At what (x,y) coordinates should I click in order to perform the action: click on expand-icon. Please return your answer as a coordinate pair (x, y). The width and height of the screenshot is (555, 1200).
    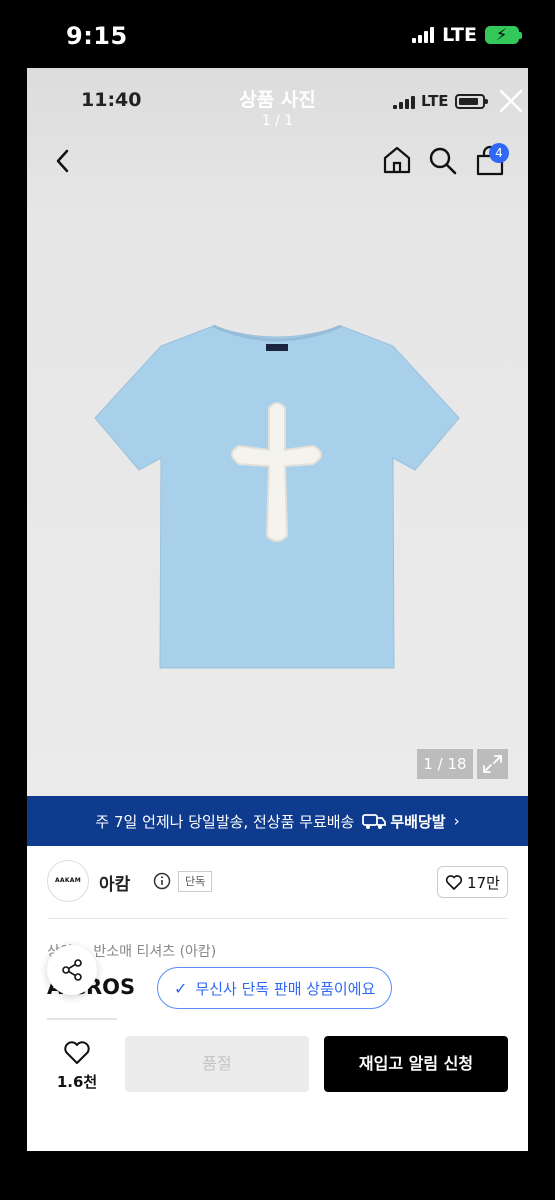
    Looking at the image, I should click on (492, 764).